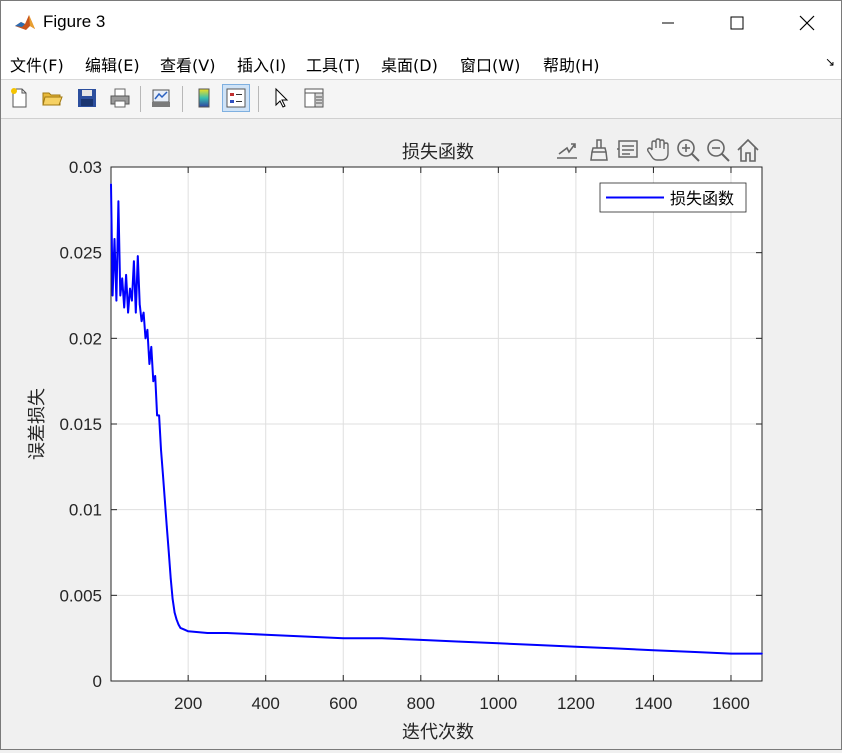  Describe the element at coordinates (731, 703) in the screenshot. I see `x-tick-label: 1600` at that location.